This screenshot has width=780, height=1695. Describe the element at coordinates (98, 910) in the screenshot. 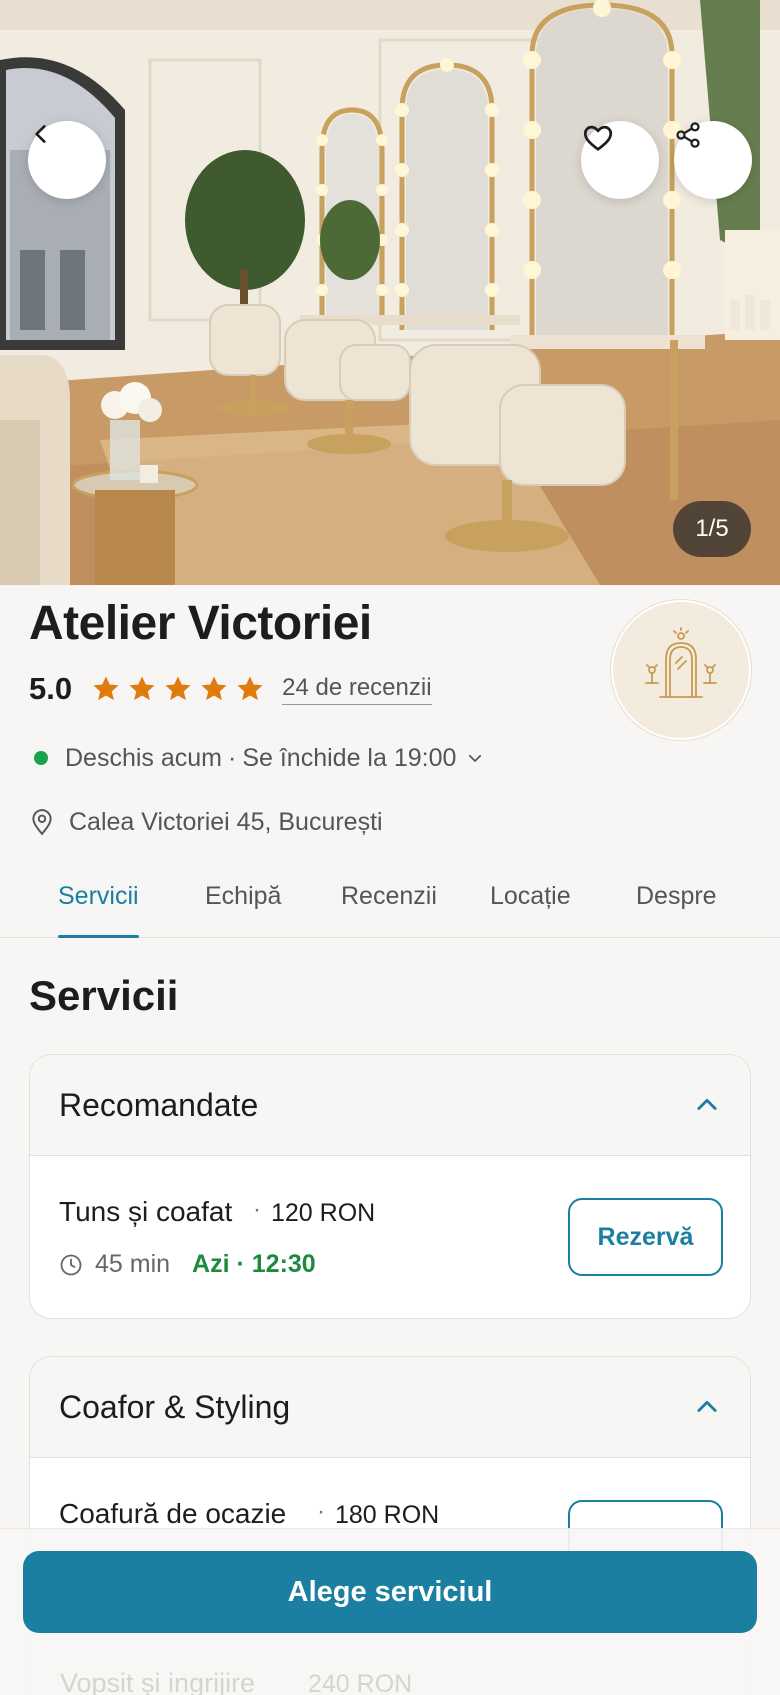

I see `tab-servicii: Servicii` at that location.